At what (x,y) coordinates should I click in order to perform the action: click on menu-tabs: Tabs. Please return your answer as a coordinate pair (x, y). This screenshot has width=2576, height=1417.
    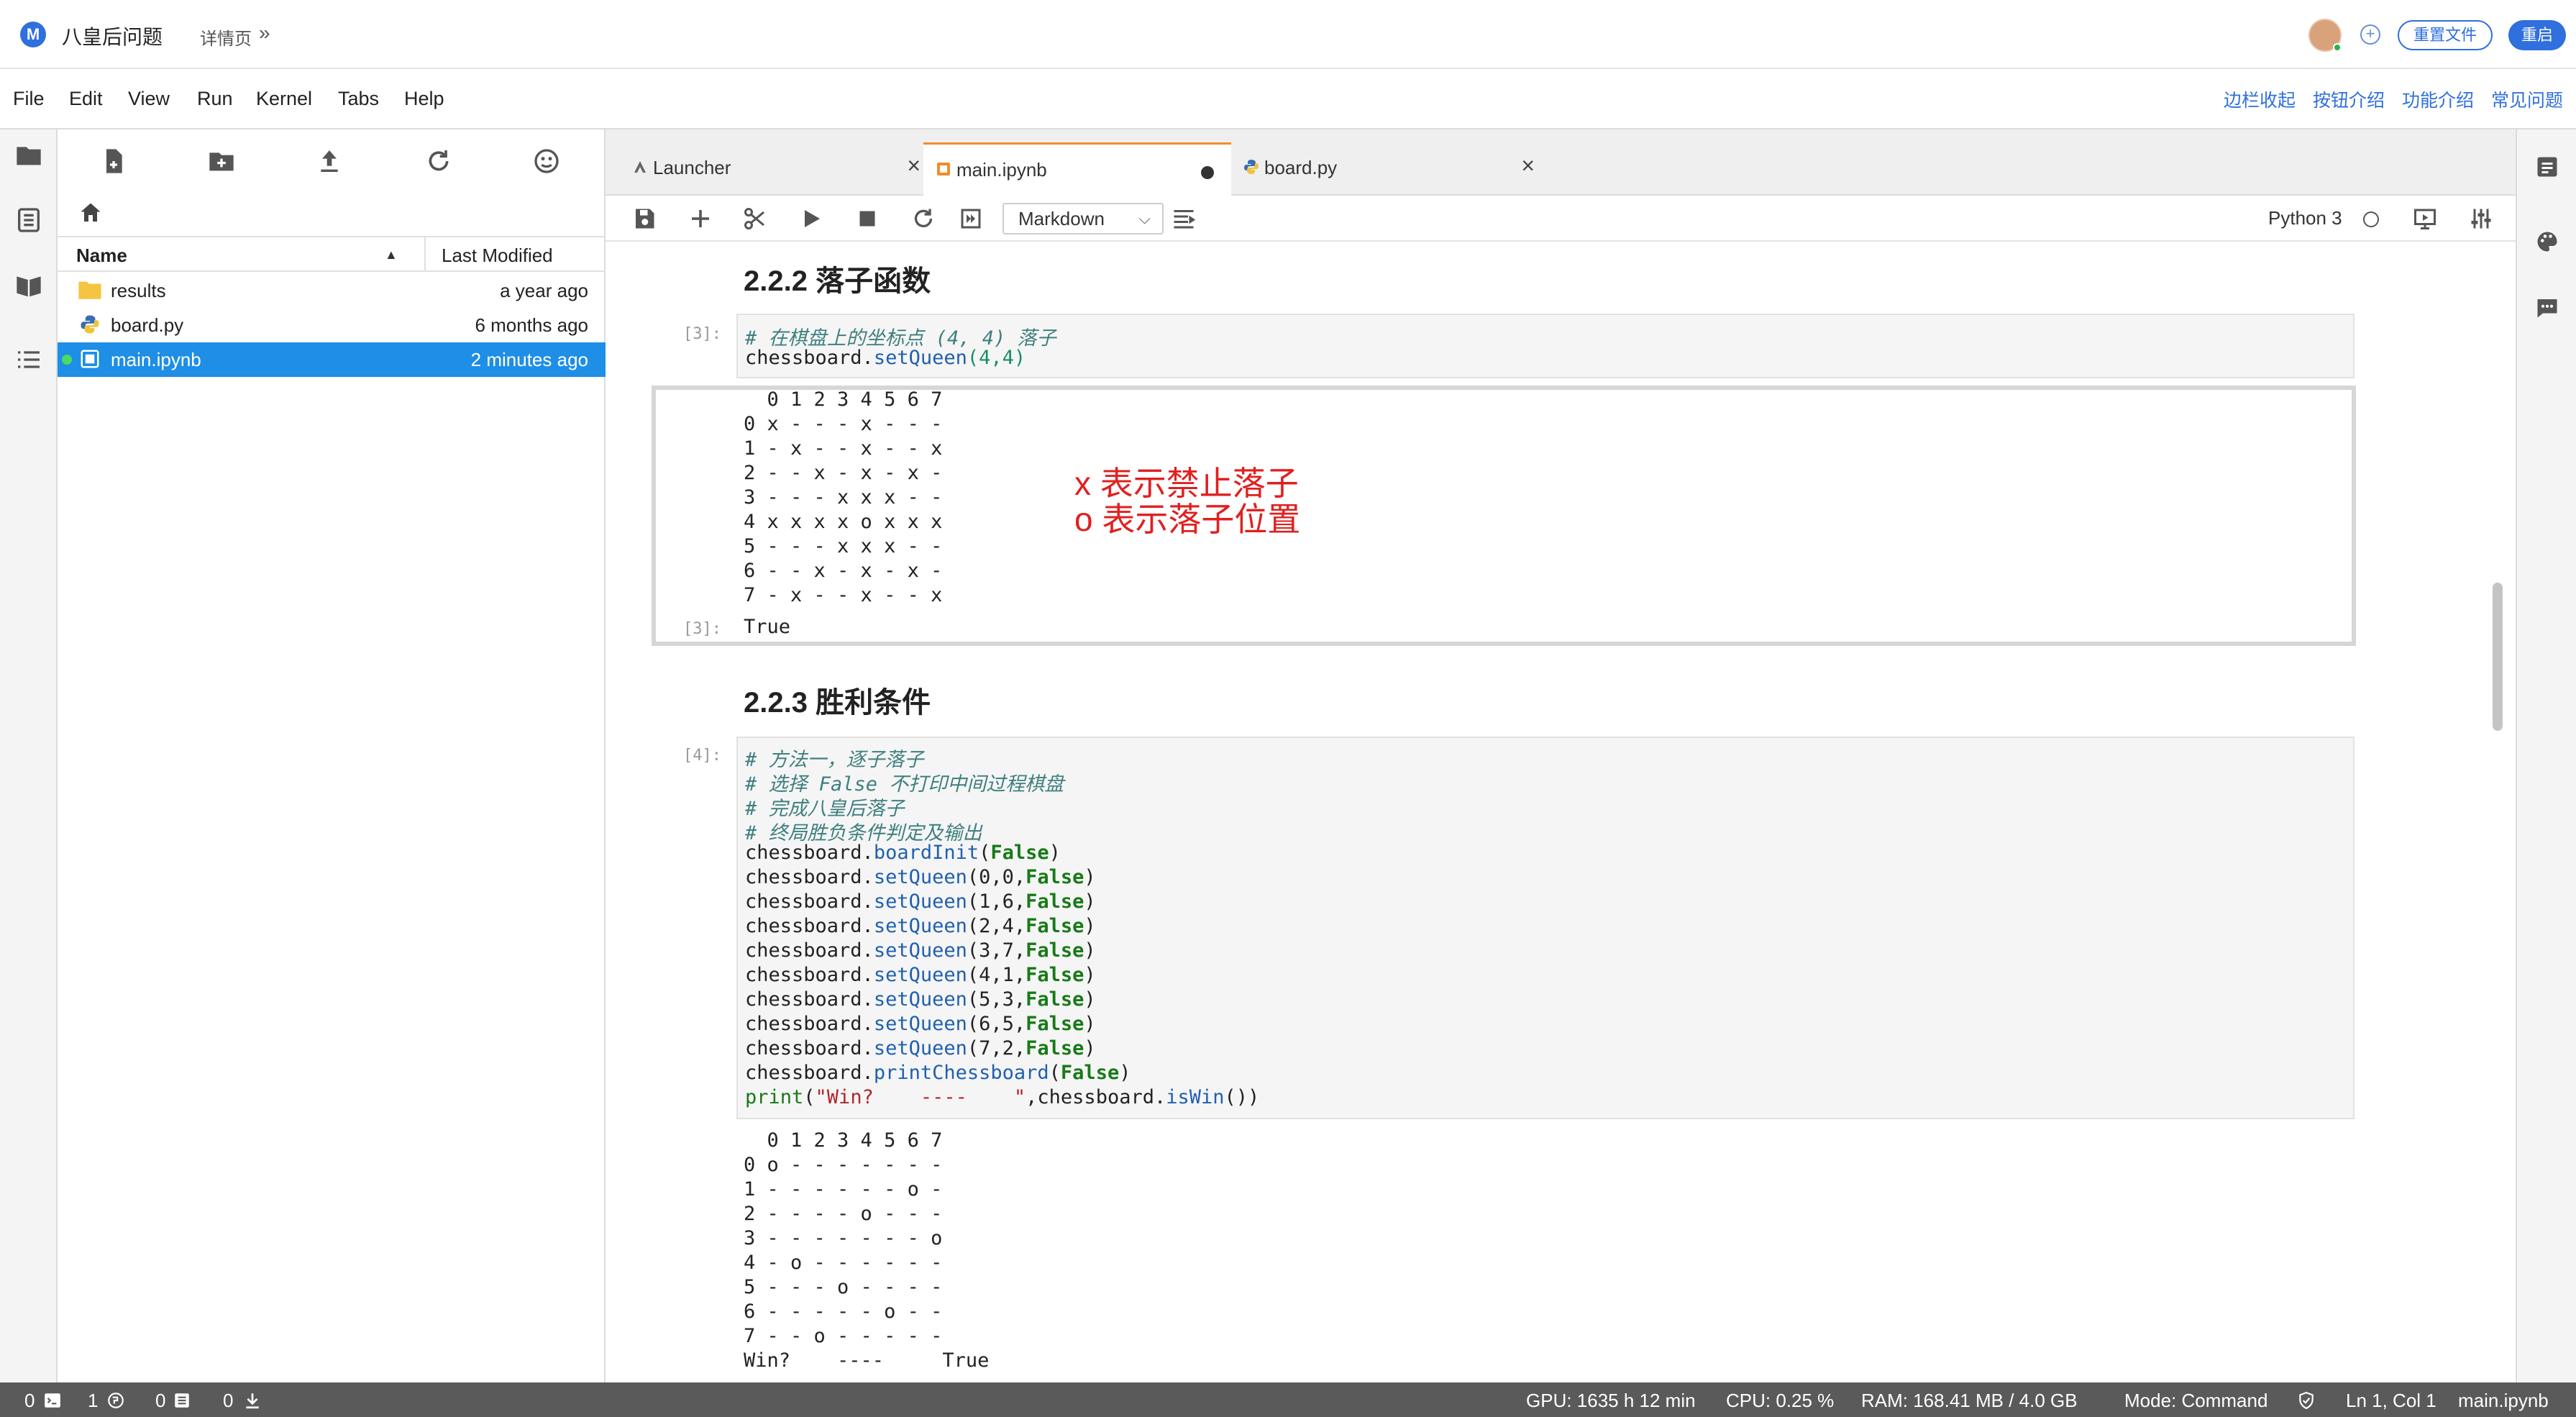
    Looking at the image, I should click on (358, 99).